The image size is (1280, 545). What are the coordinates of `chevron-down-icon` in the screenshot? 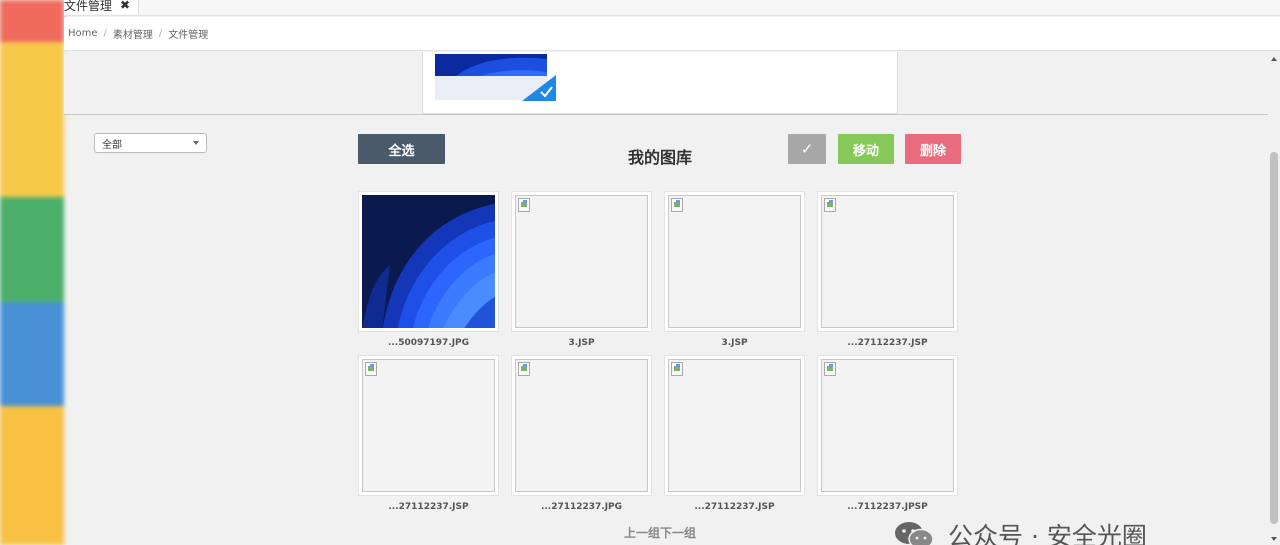 It's located at (196, 143).